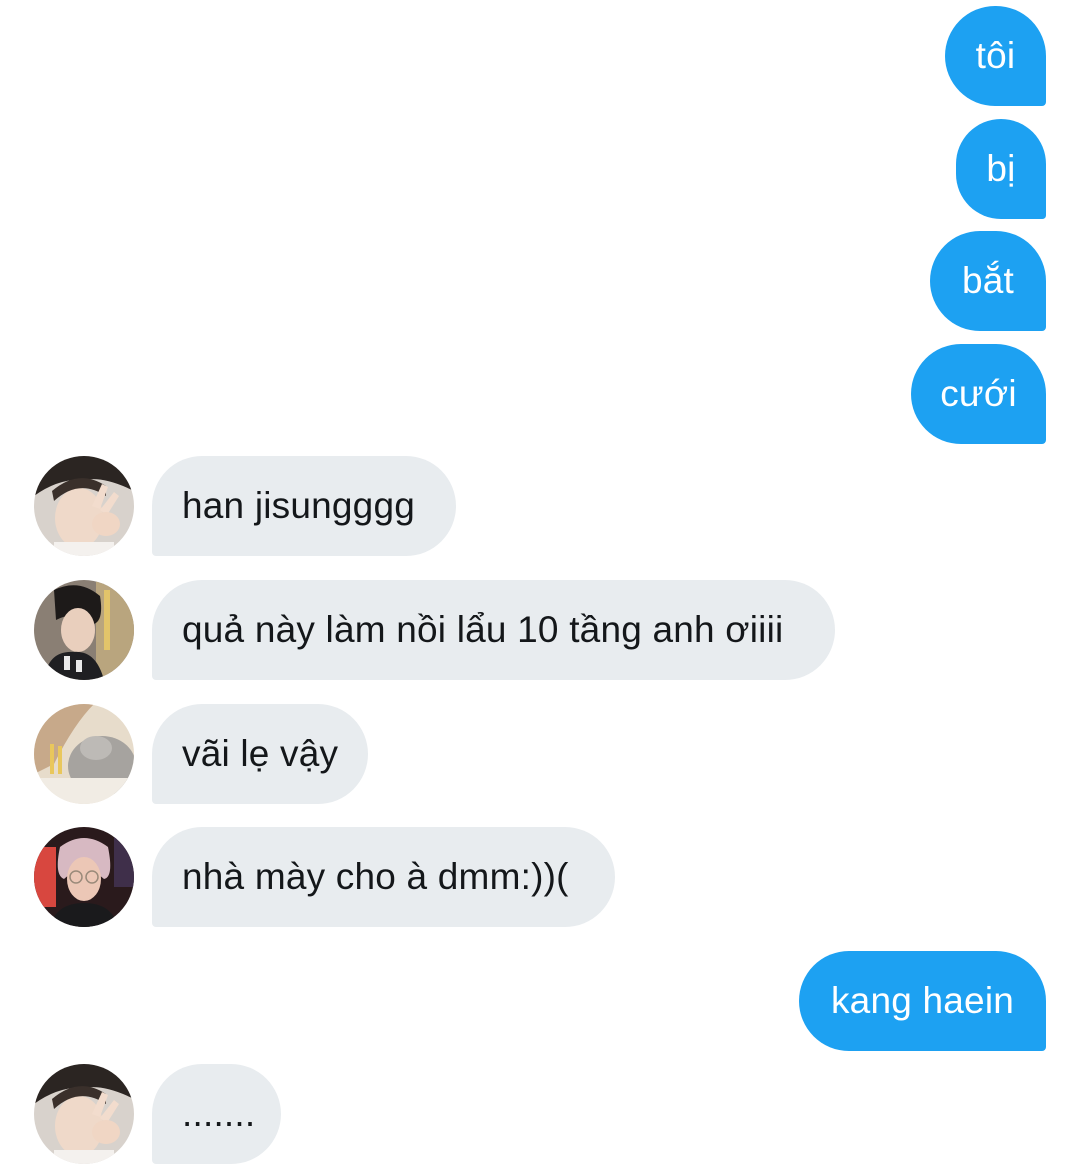 This screenshot has width=1080, height=1173. I want to click on message-row-outgoing: bắt, so click(988, 281).